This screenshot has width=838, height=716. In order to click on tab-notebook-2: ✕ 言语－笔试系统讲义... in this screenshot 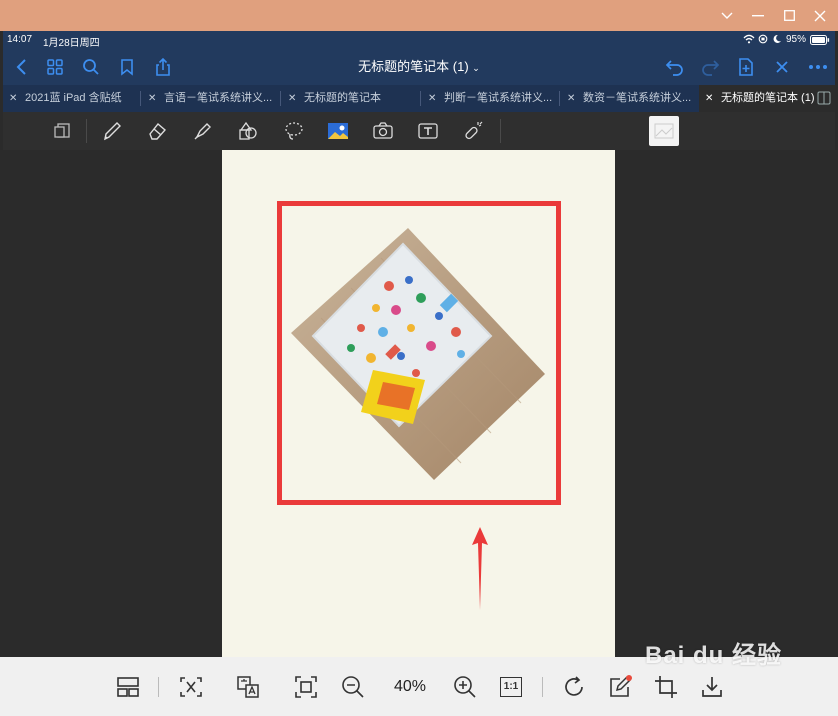, I will do `click(210, 98)`.